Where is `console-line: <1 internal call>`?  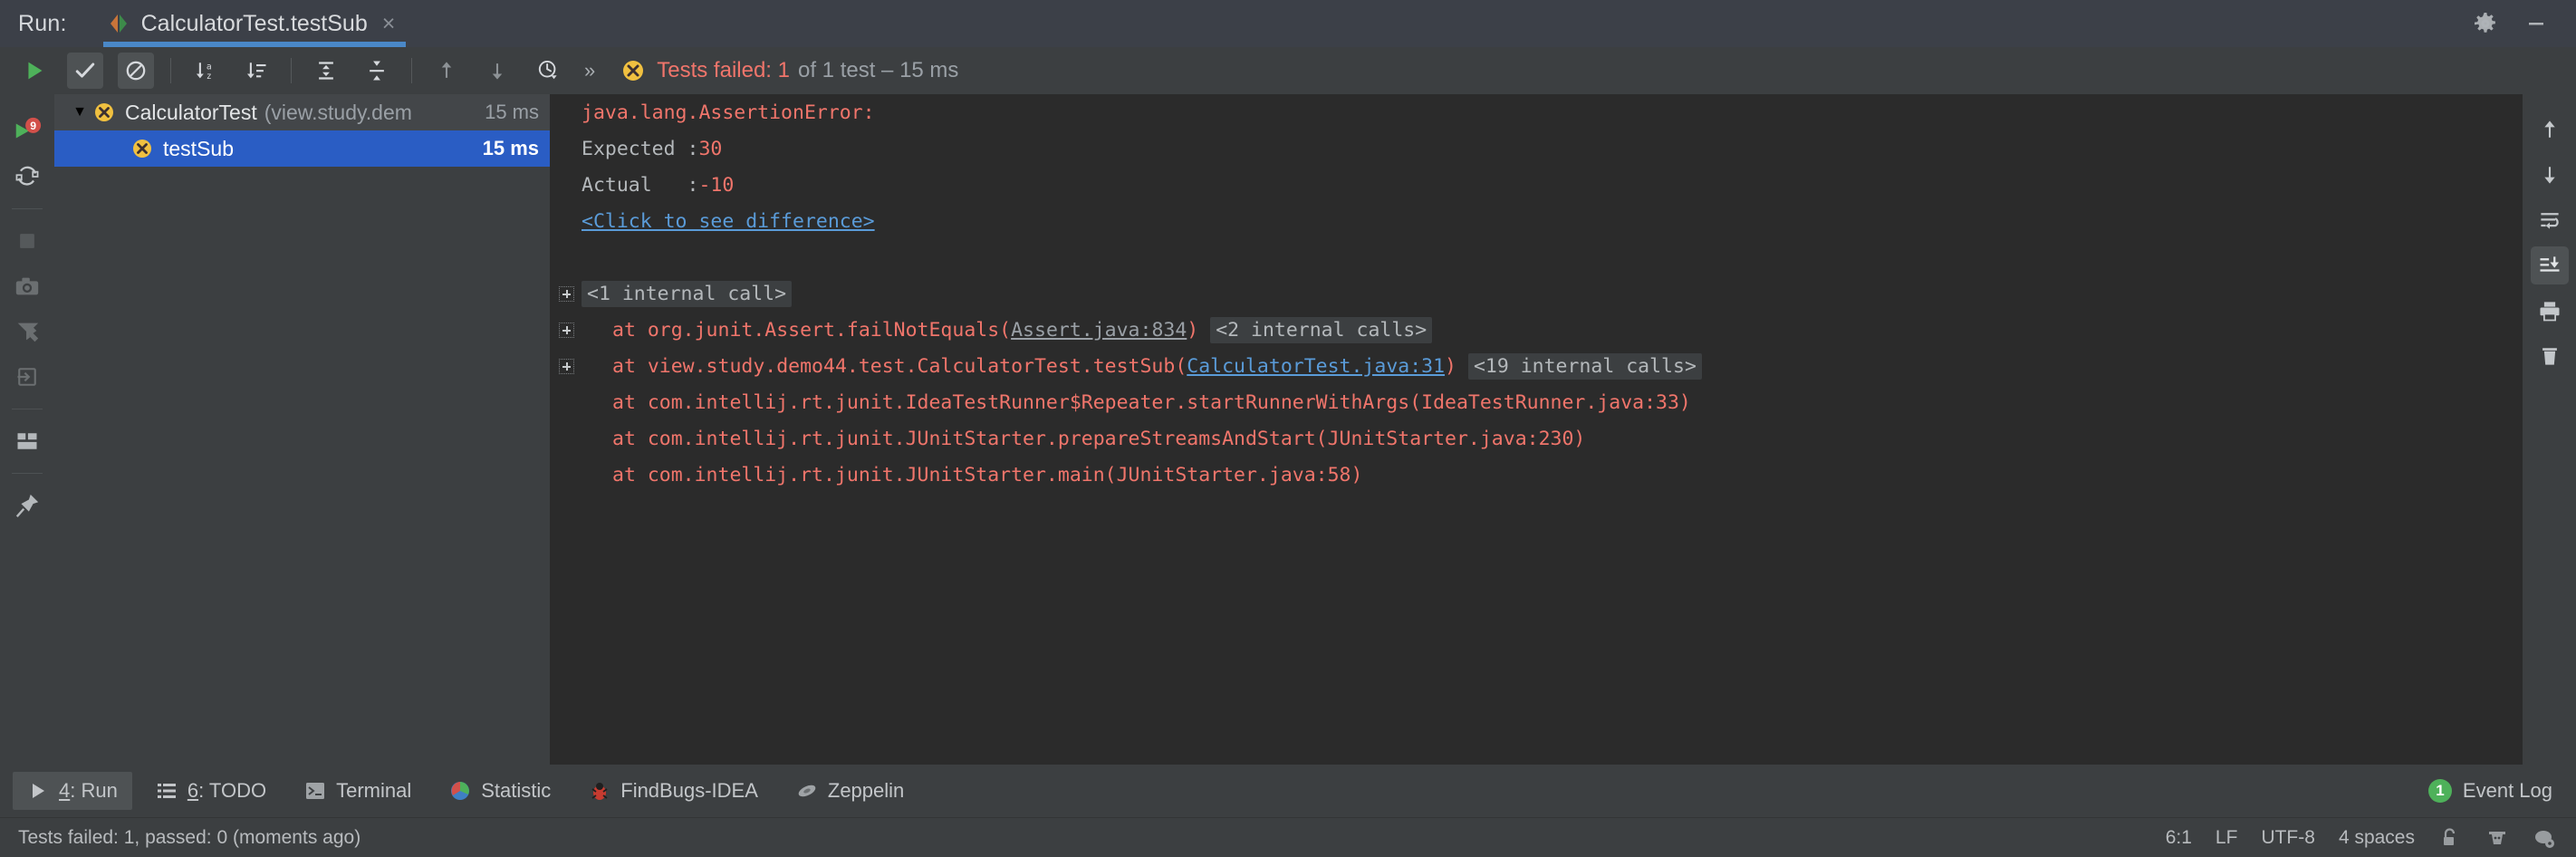 console-line: <1 internal call> is located at coordinates (1536, 293).